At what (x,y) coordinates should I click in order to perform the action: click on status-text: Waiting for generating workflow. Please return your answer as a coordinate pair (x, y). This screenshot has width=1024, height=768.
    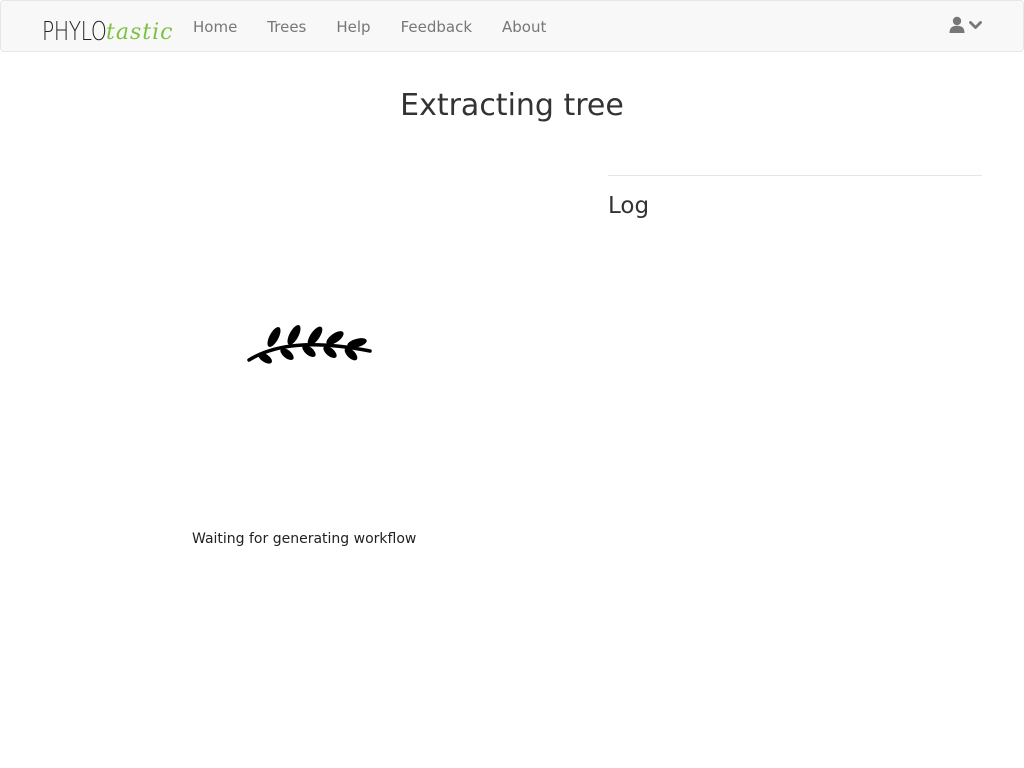
    Looking at the image, I should click on (304, 539).